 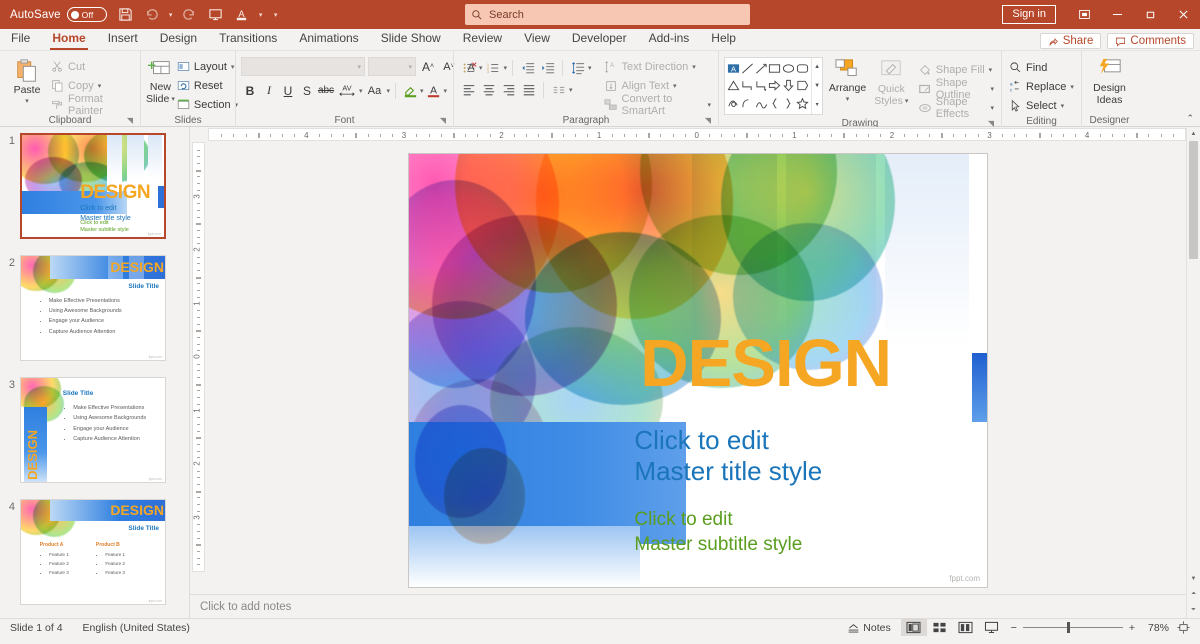 I want to click on new-slide-button: New Slide ▾, so click(x=160, y=79).